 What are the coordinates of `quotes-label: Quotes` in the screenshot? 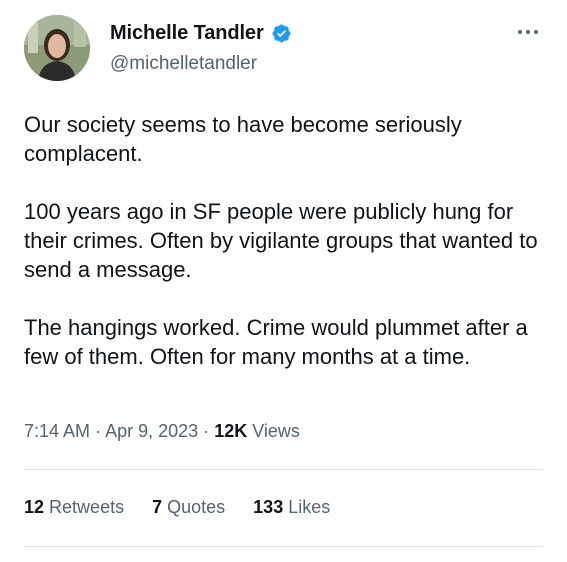 It's located at (196, 507).